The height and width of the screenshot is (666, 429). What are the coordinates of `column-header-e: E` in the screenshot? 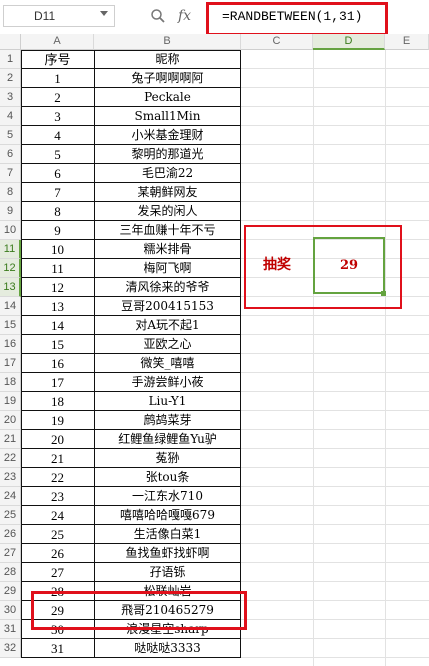 It's located at (407, 42).